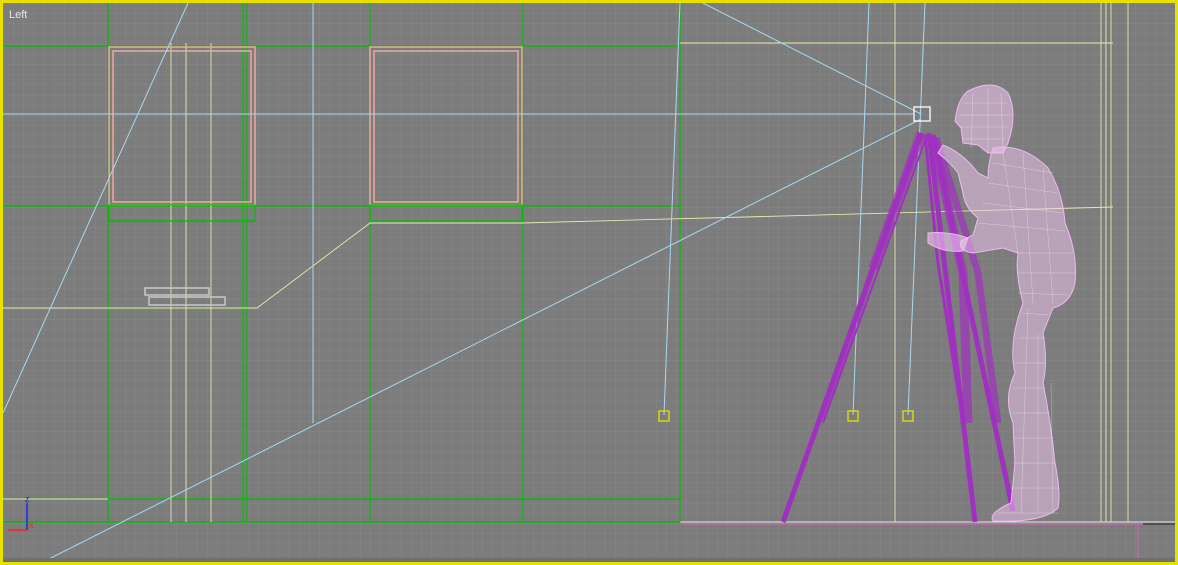  I want to click on axis-z-label: z, so click(27, 499).